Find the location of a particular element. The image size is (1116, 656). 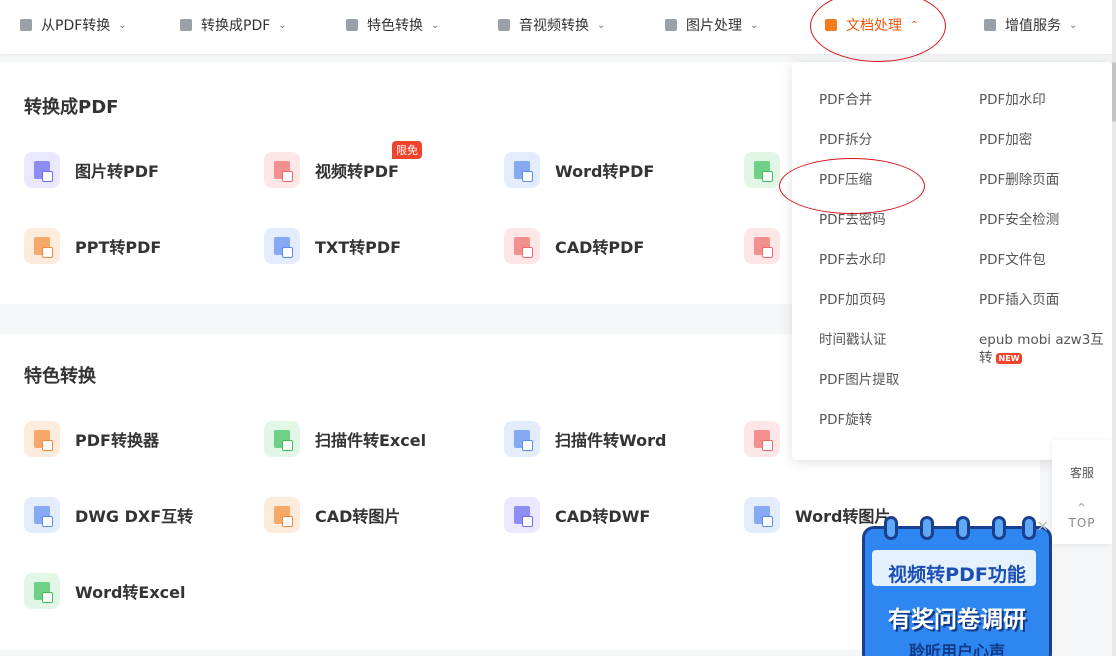

tool-cad-to-dwf: CAD转DWF is located at coordinates (577, 515).